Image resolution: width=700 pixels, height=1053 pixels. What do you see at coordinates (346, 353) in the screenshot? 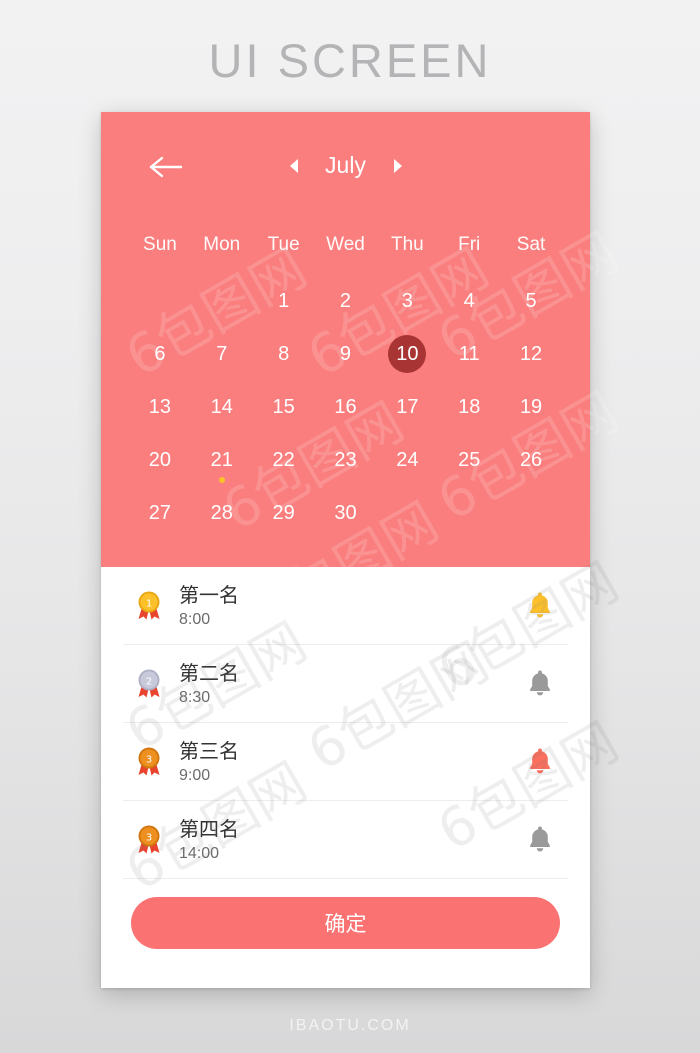
I see `day-cell-9: 9` at bounding box center [346, 353].